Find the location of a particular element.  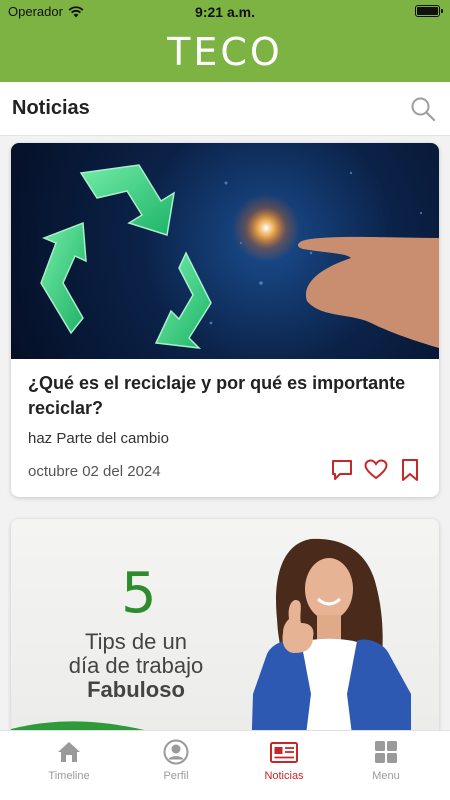

tab-label: Menu is located at coordinates (386, 776).